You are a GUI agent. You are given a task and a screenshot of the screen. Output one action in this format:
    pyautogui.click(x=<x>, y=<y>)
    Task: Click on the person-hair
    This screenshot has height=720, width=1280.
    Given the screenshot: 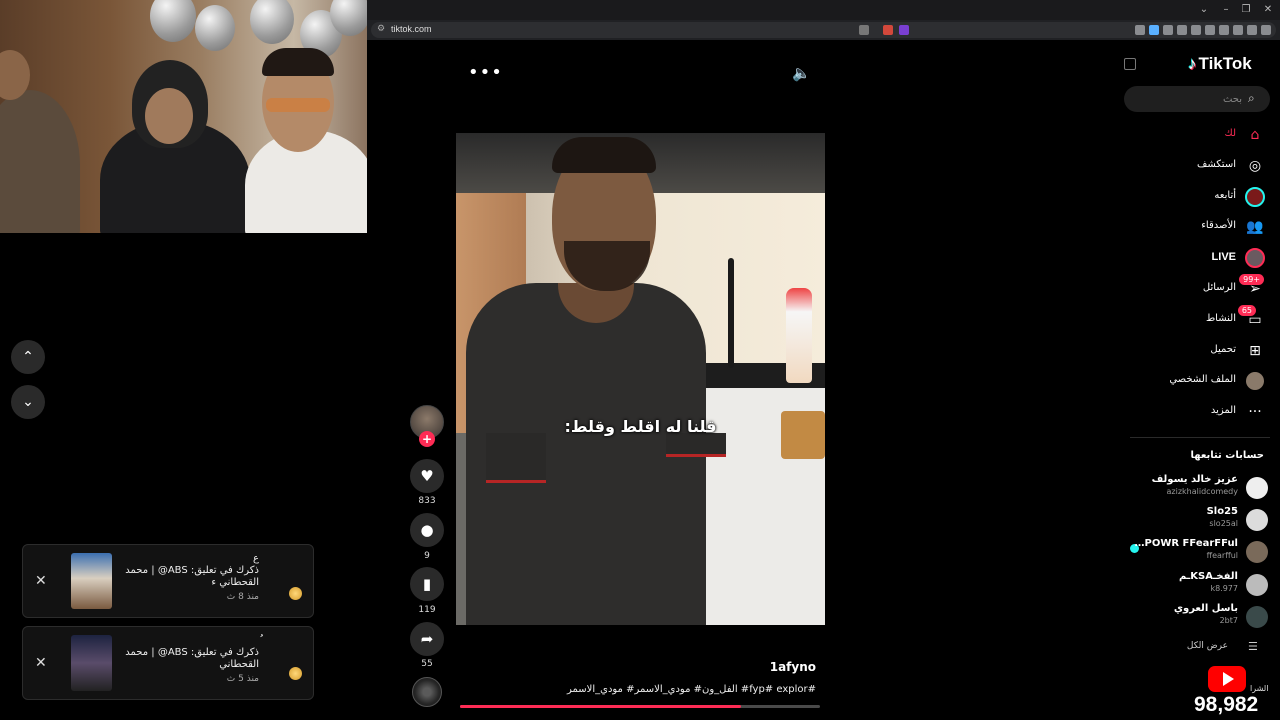 What is the action you would take?
    pyautogui.click(x=604, y=155)
    